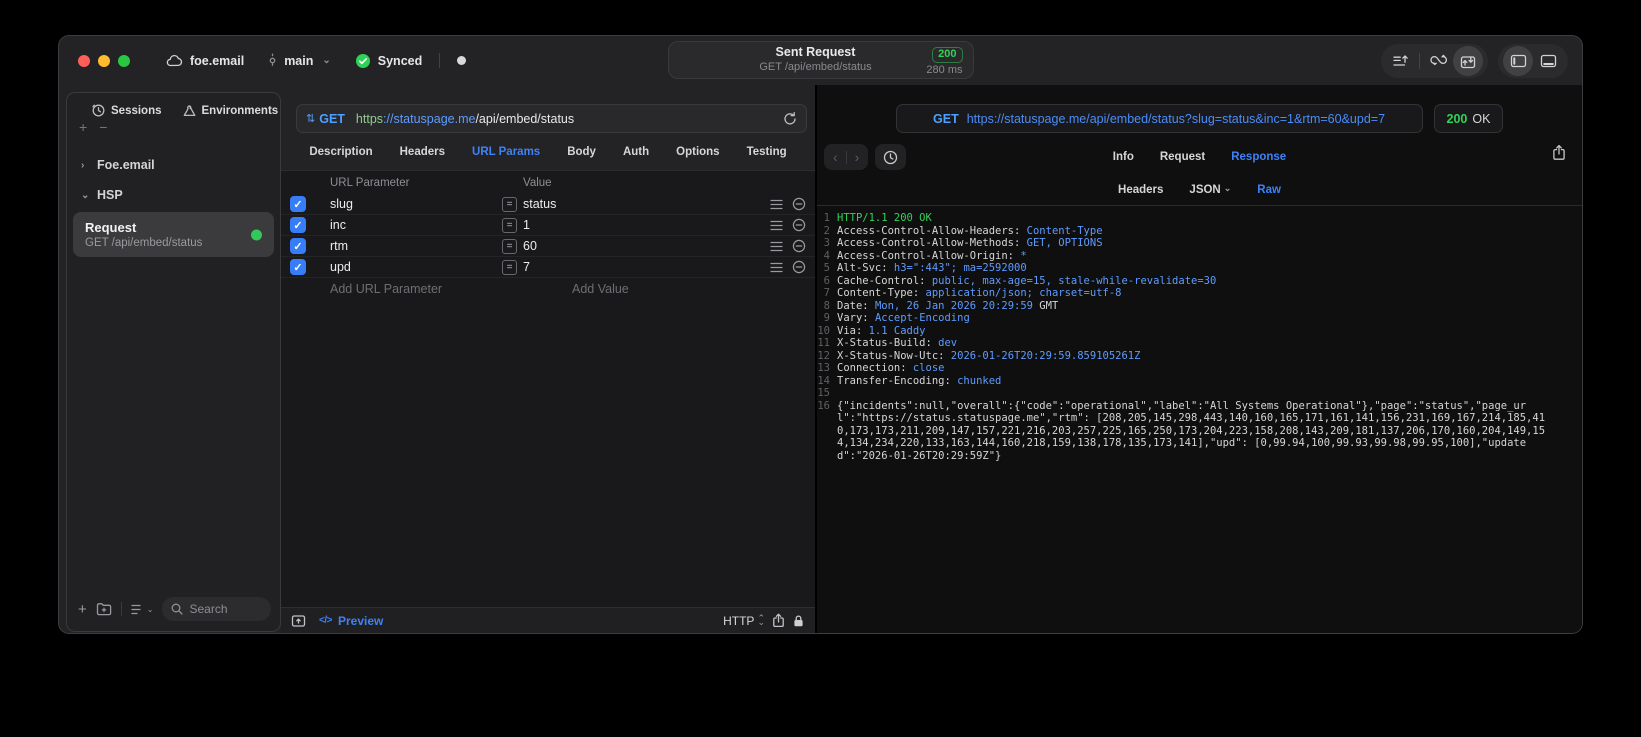  What do you see at coordinates (1401, 61) in the screenshot?
I see `list-up-icon` at bounding box center [1401, 61].